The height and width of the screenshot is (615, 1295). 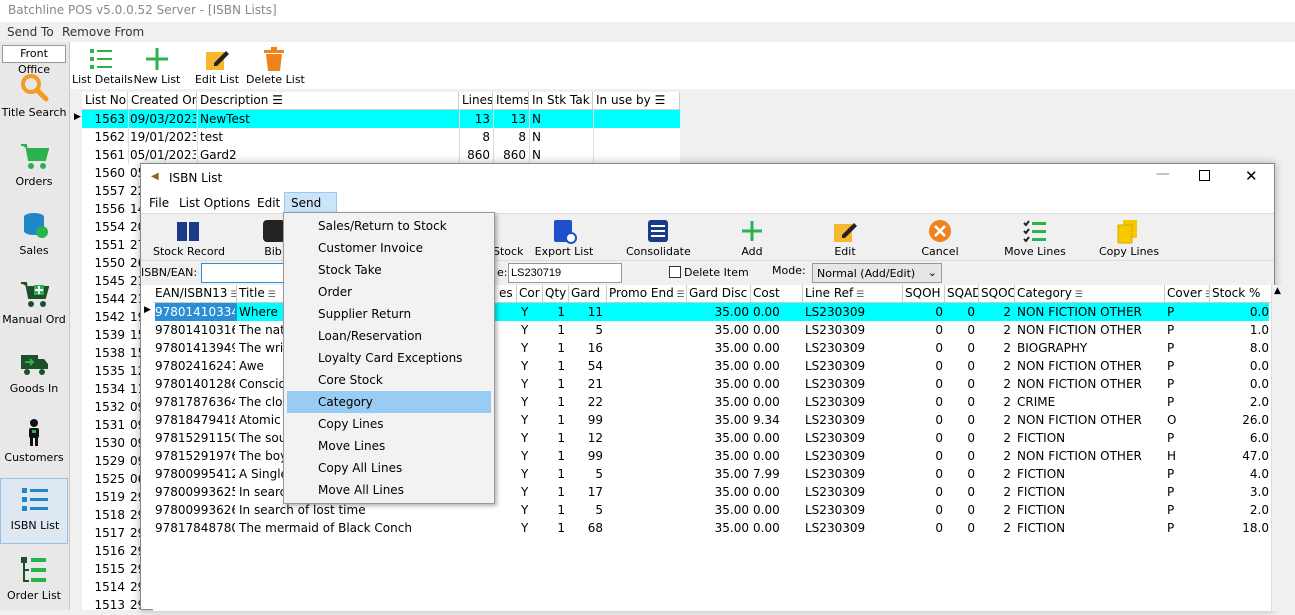 I want to click on grid-cell: 35.00, so click(x=731, y=312).